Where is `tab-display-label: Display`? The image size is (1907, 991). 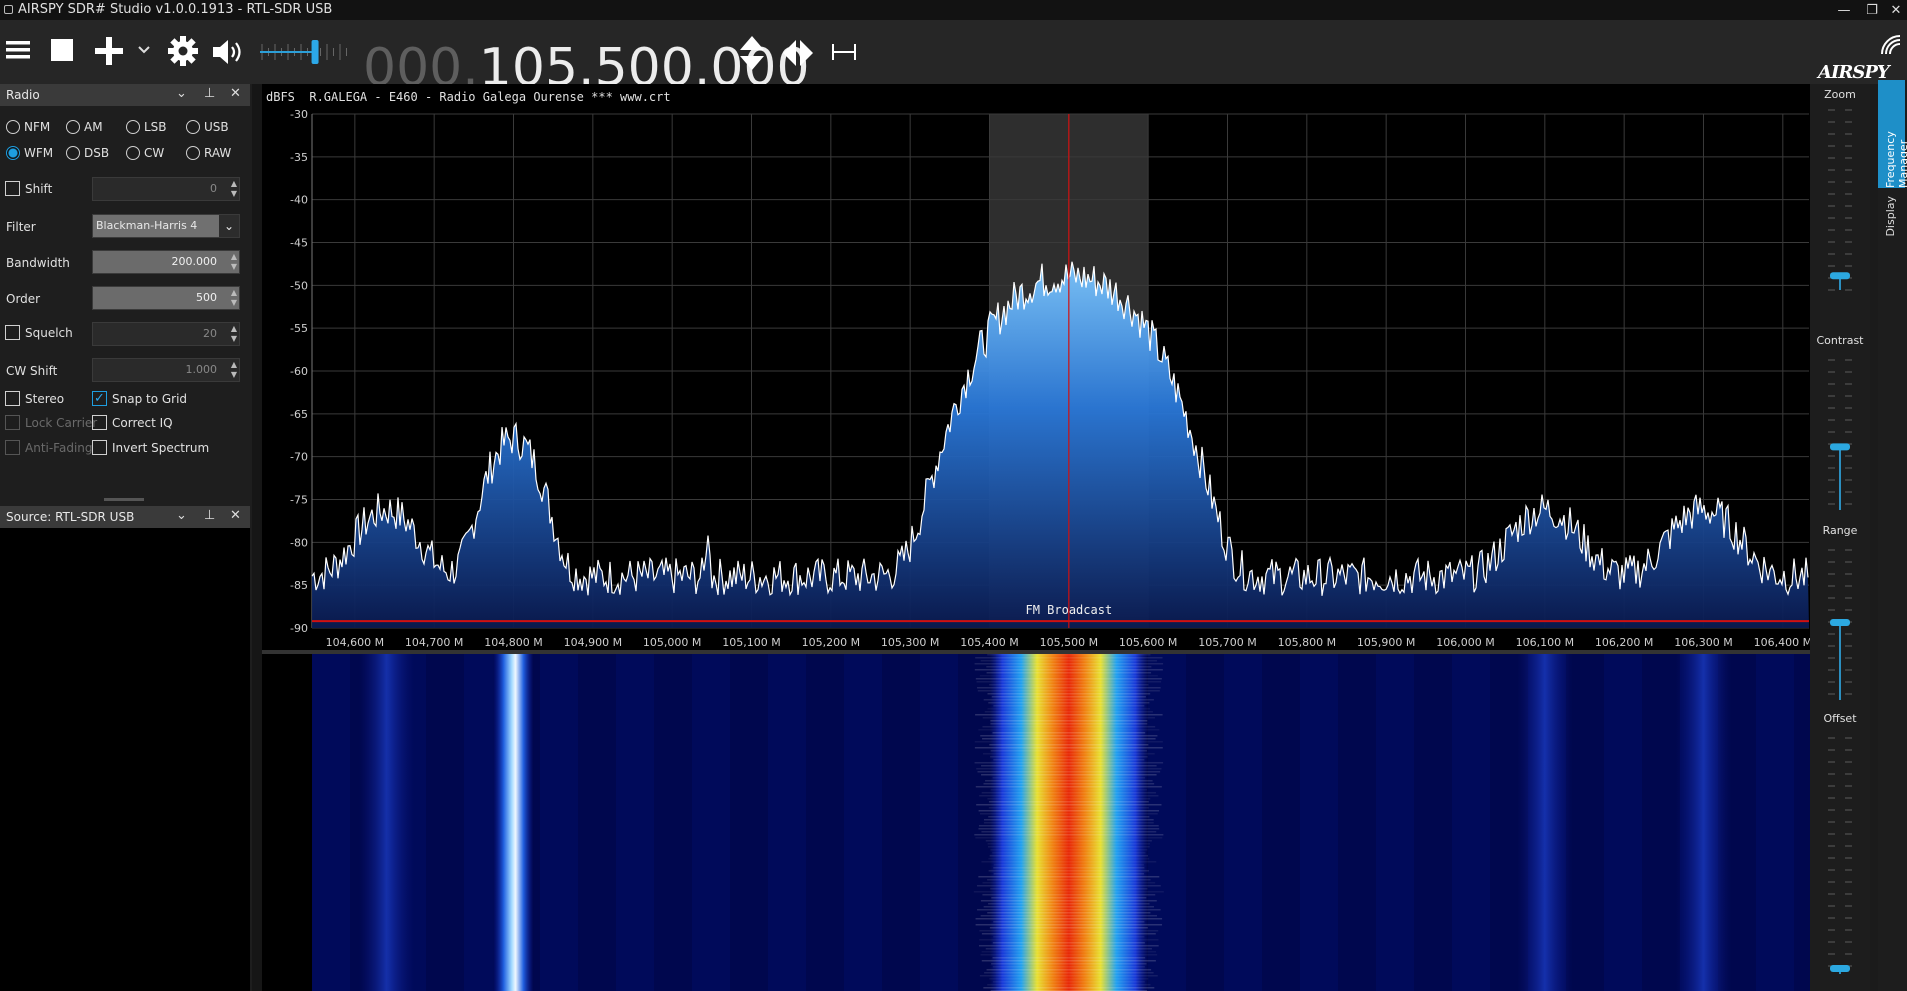
tab-display-label: Display is located at coordinates (1890, 216).